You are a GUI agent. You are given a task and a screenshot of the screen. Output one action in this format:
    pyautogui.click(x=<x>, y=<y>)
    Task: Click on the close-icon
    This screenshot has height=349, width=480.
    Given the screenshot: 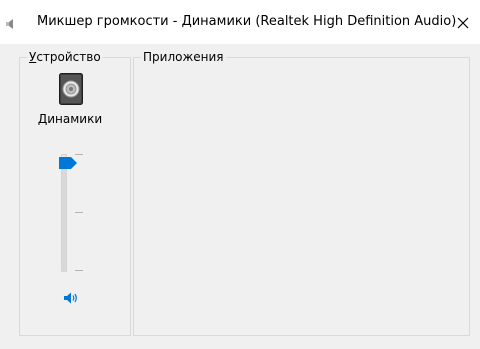 What is the action you would take?
    pyautogui.click(x=463, y=23)
    